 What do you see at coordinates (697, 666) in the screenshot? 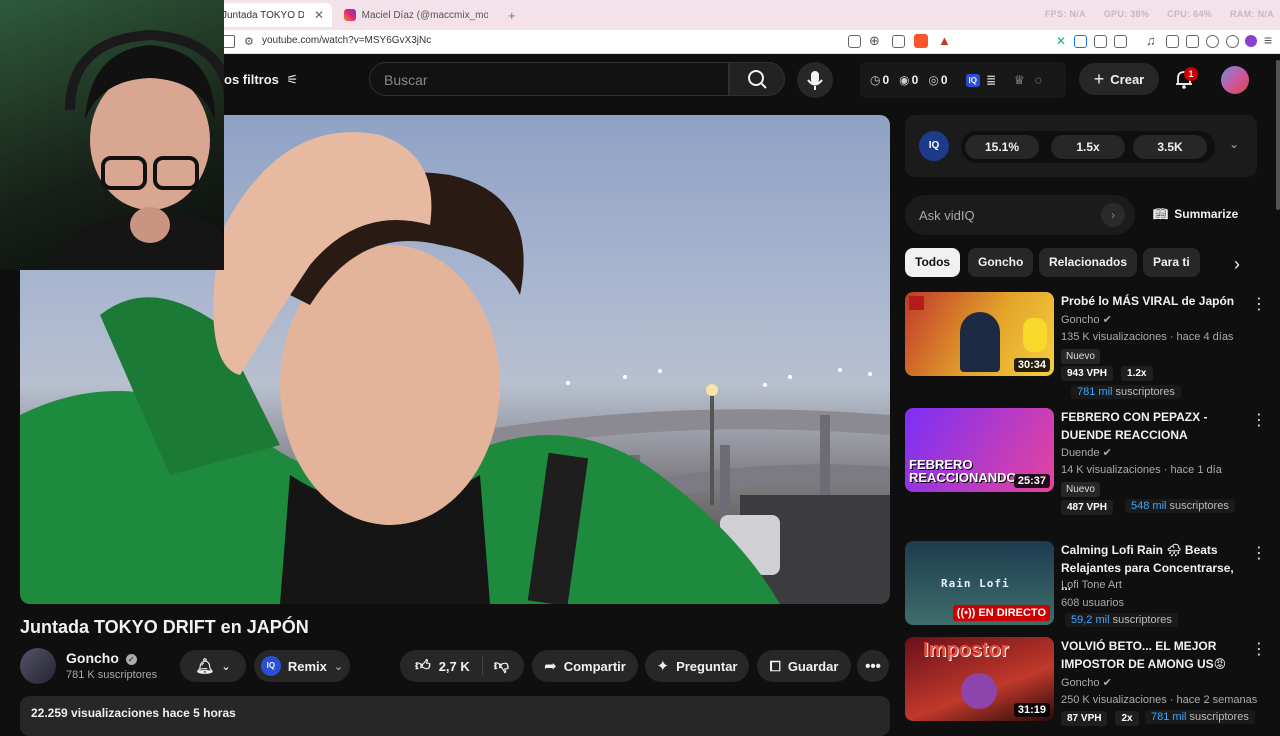
I see `ask-button: ✦ Preguntar` at bounding box center [697, 666].